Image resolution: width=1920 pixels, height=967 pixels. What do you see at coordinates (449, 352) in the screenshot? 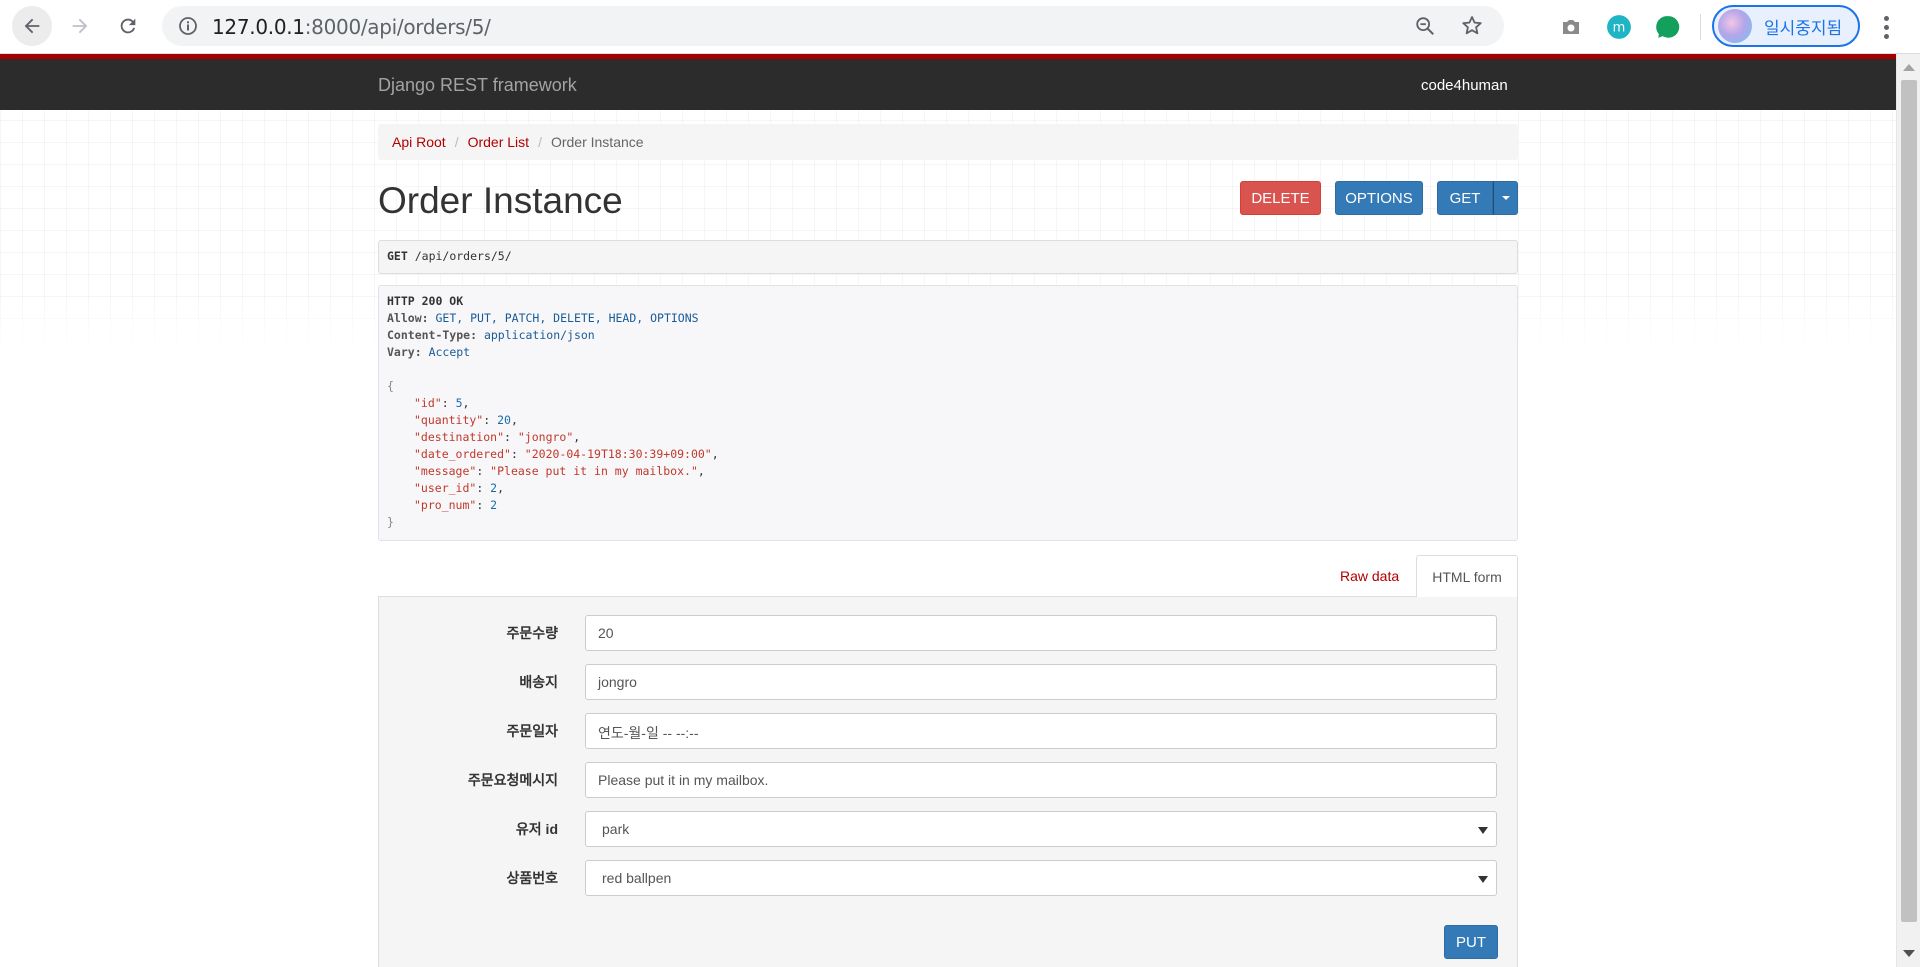
I see `header-value: Accept` at bounding box center [449, 352].